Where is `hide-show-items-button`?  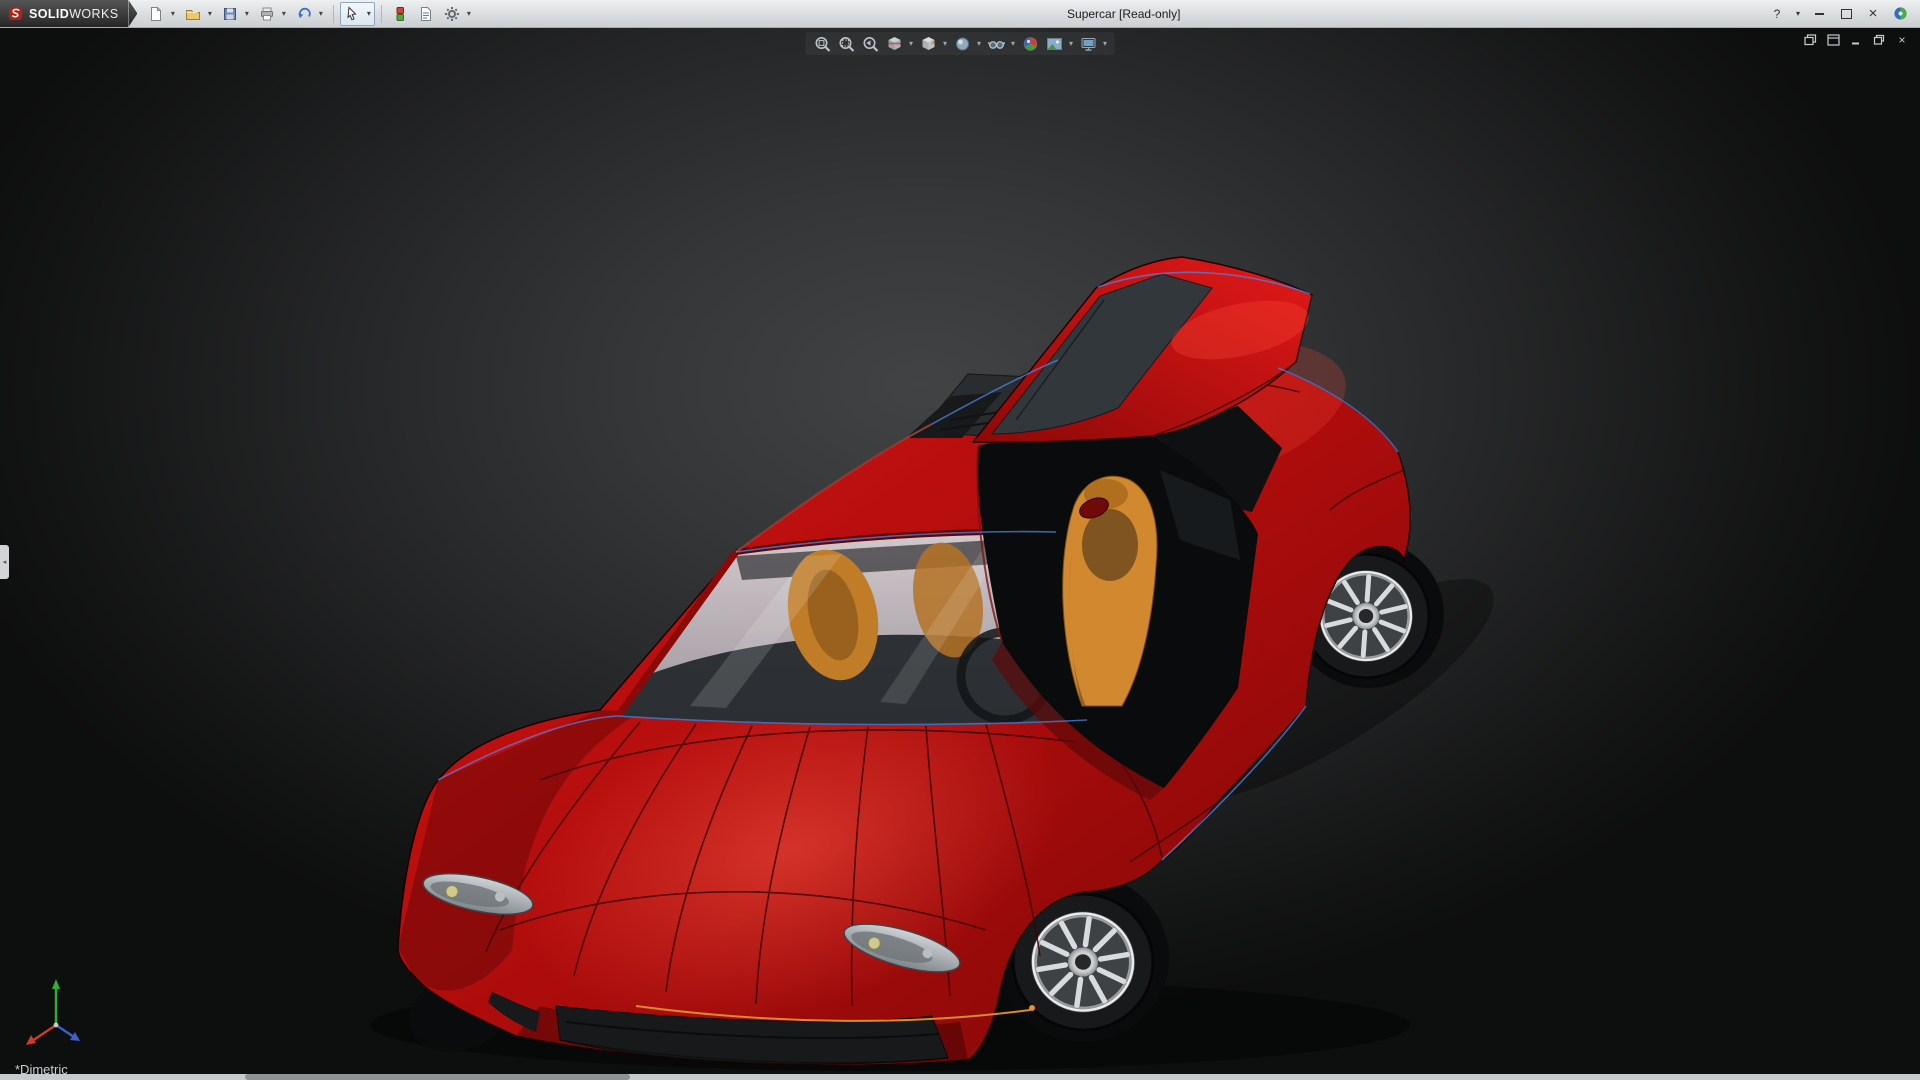 hide-show-items-button is located at coordinates (996, 43).